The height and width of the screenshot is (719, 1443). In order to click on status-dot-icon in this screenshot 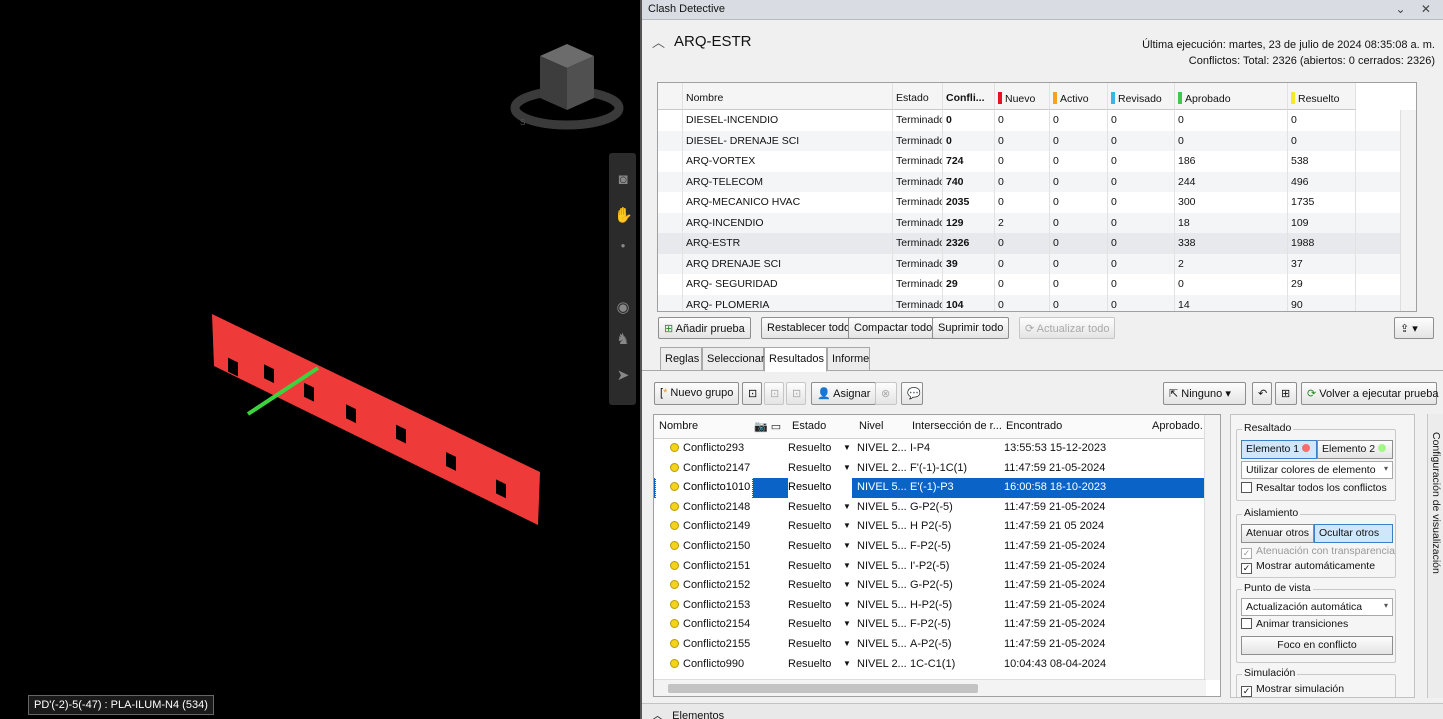, I will do `click(674, 487)`.